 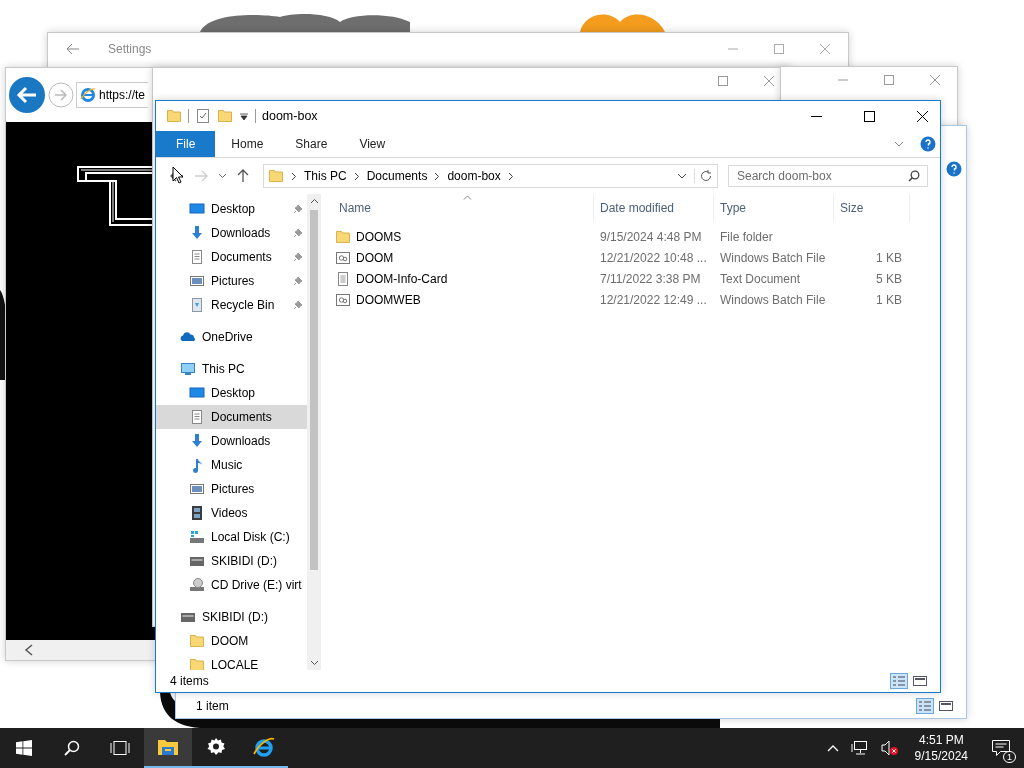 I want to click on notification-count: 1, so click(x=1009, y=757).